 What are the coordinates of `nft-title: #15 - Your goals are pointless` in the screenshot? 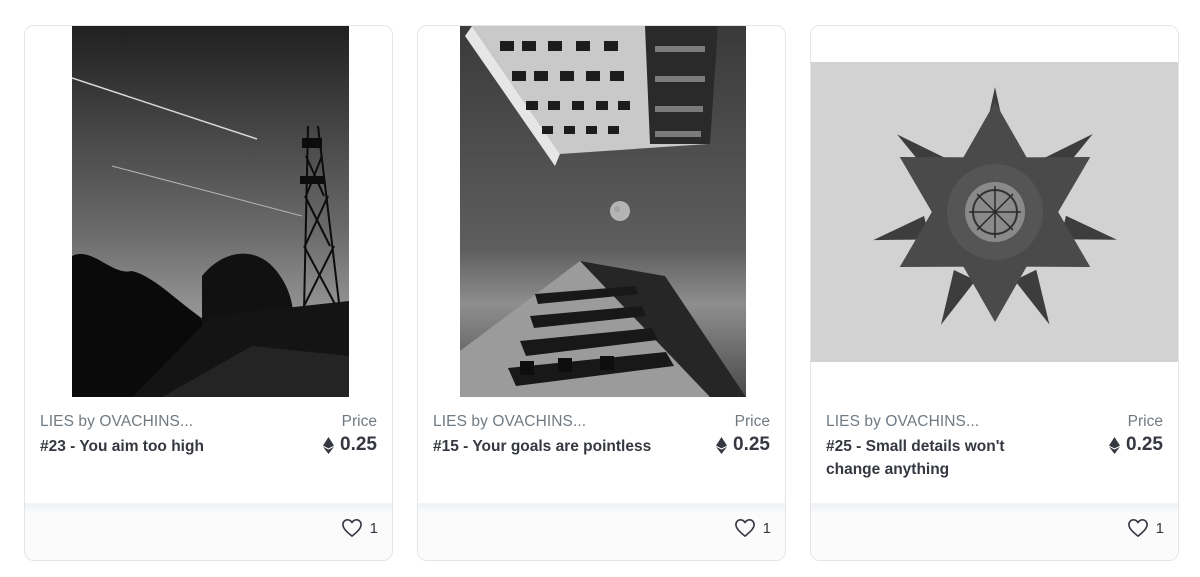 It's located at (543, 446).